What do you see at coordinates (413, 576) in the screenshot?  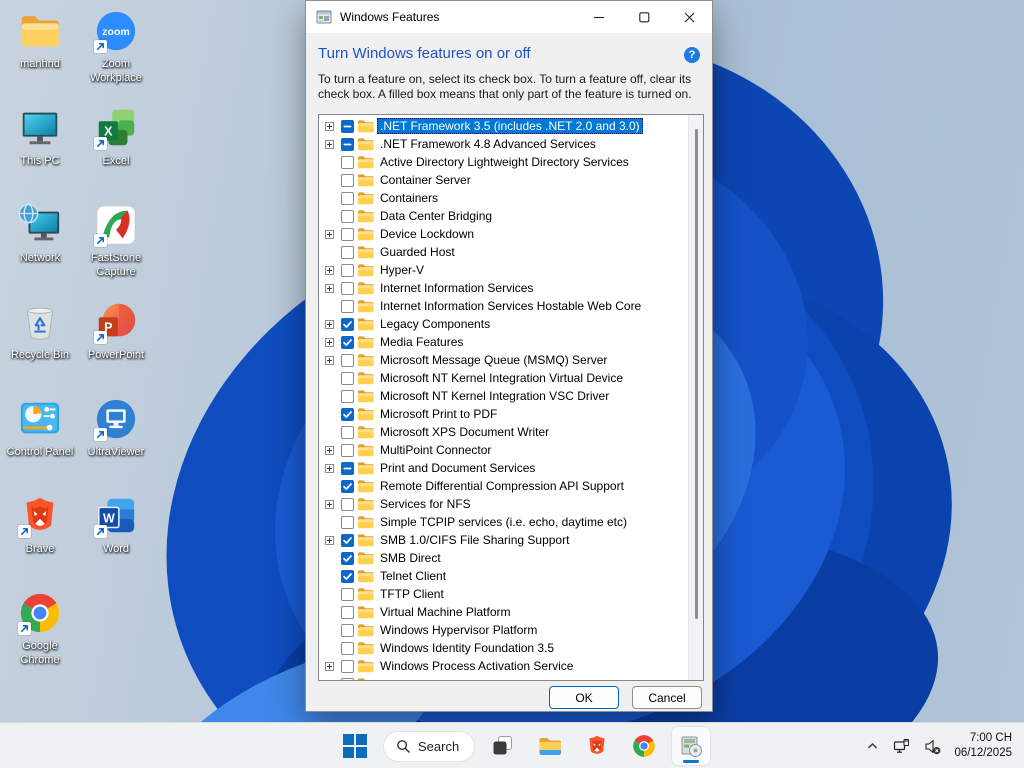 I see `feature-label: Telnet Client` at bounding box center [413, 576].